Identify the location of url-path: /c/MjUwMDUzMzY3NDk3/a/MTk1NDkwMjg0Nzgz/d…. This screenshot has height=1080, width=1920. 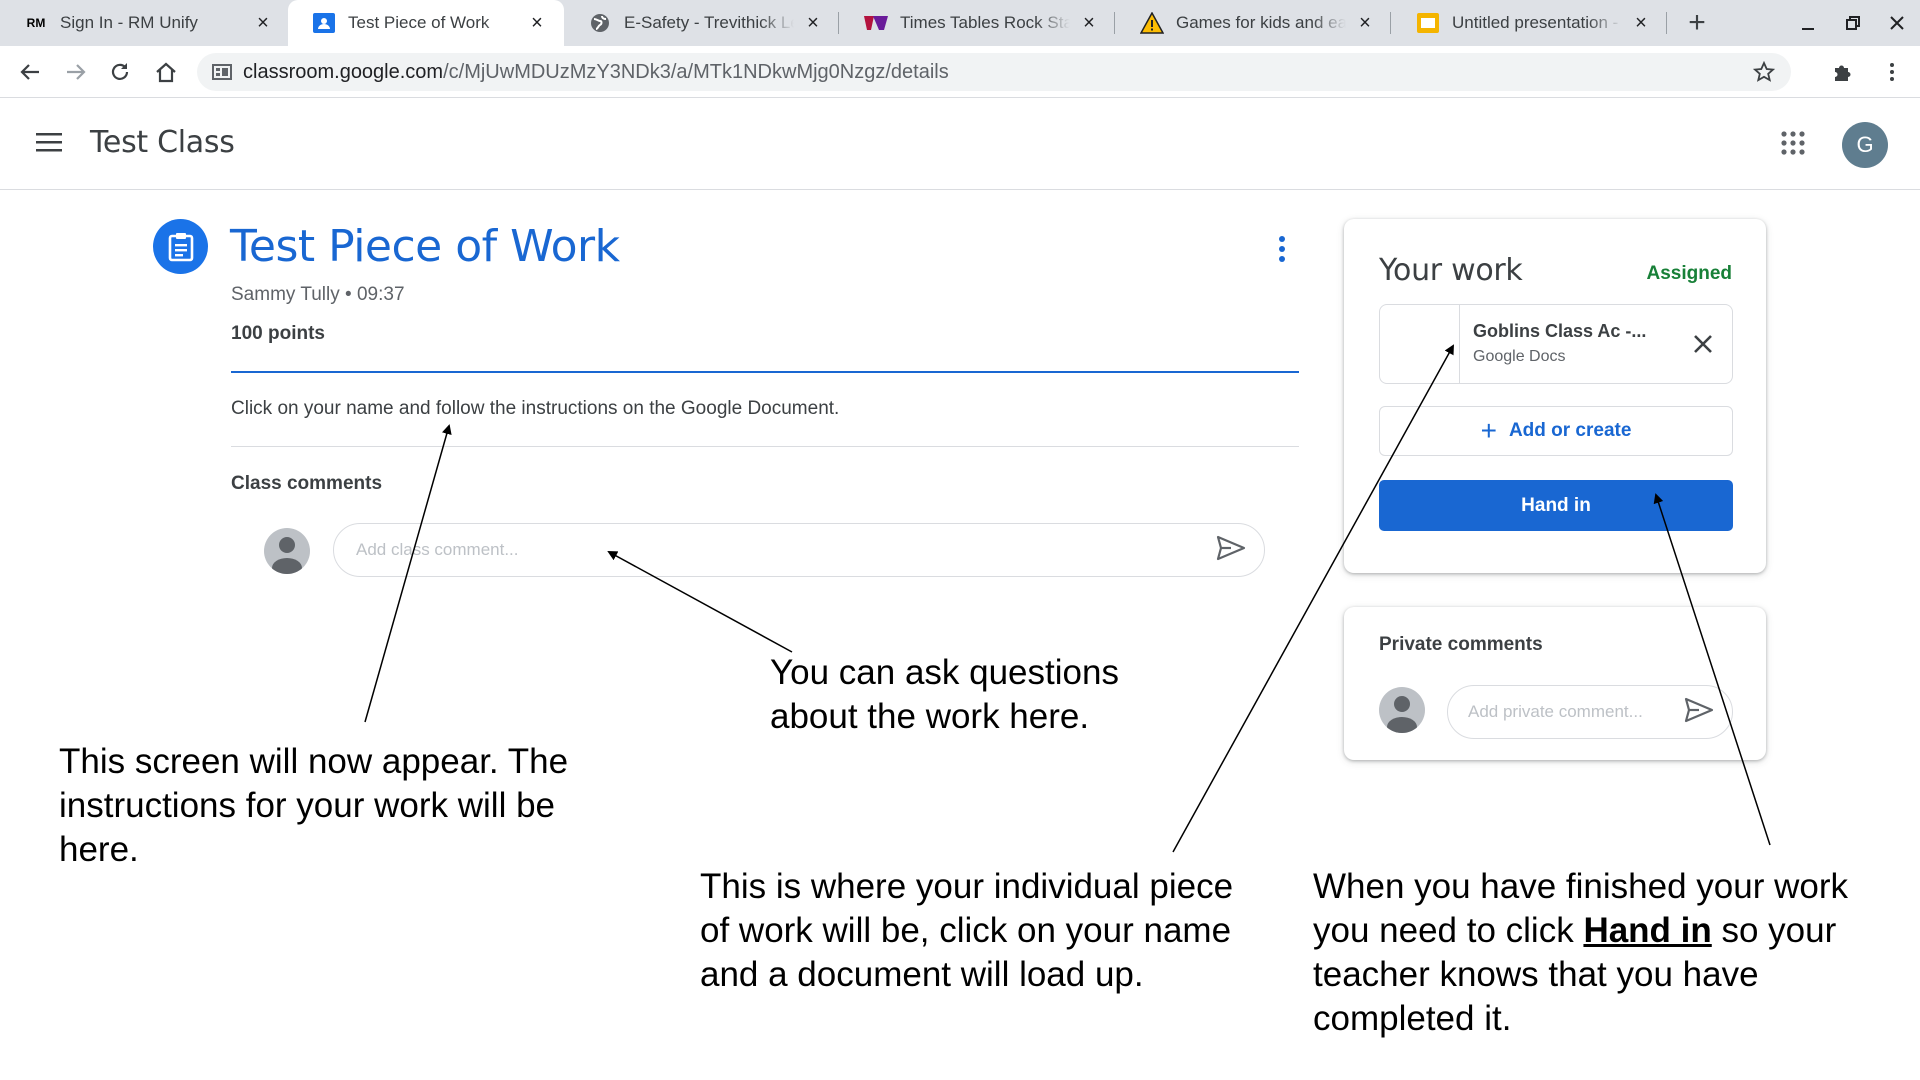
(696, 71).